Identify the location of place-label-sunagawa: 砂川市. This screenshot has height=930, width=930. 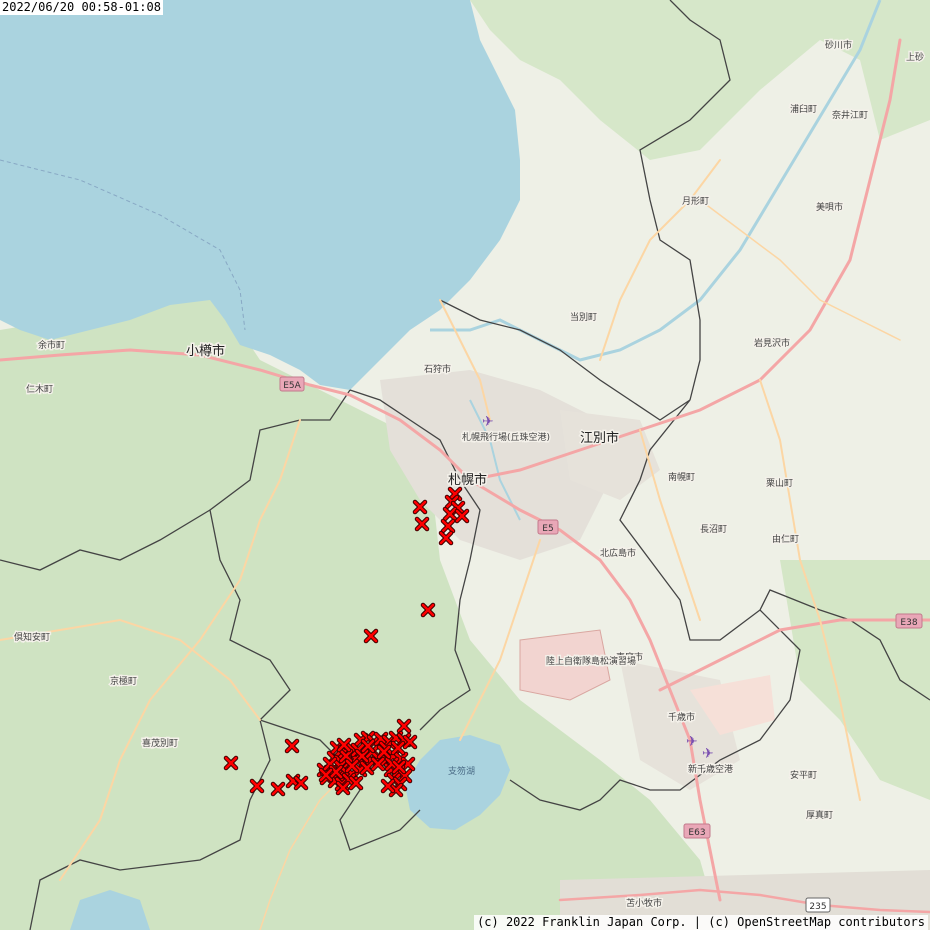
(838, 45).